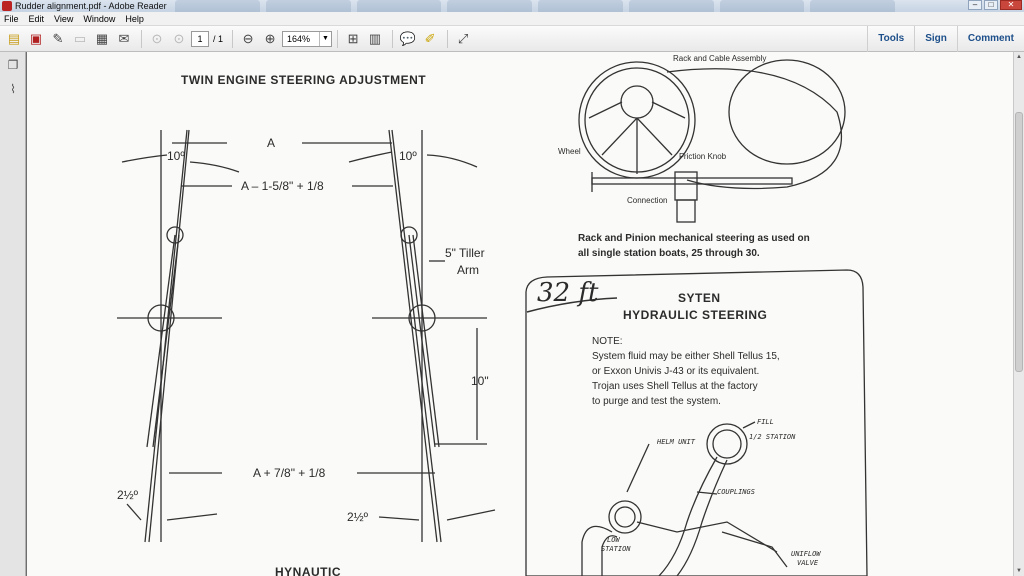 This screenshot has width=1024, height=576. What do you see at coordinates (99, 19) in the screenshot?
I see `menu-window: Window` at bounding box center [99, 19].